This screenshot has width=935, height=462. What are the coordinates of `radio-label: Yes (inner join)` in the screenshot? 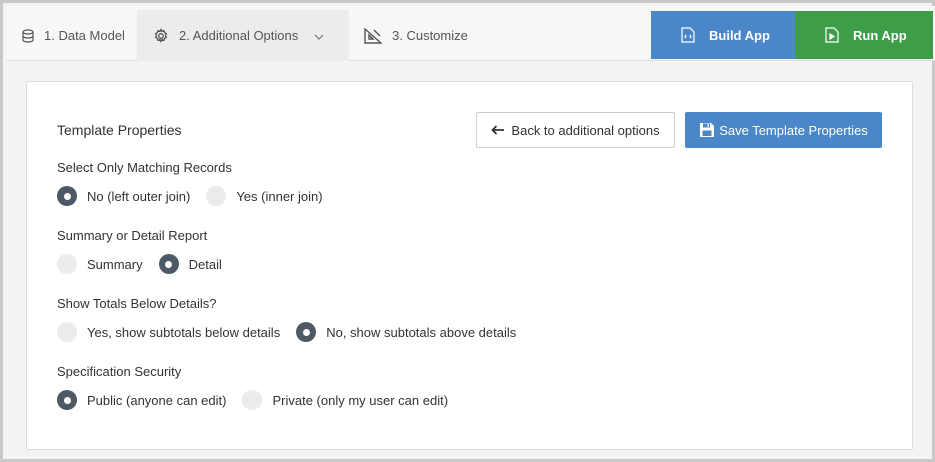 It's located at (279, 196).